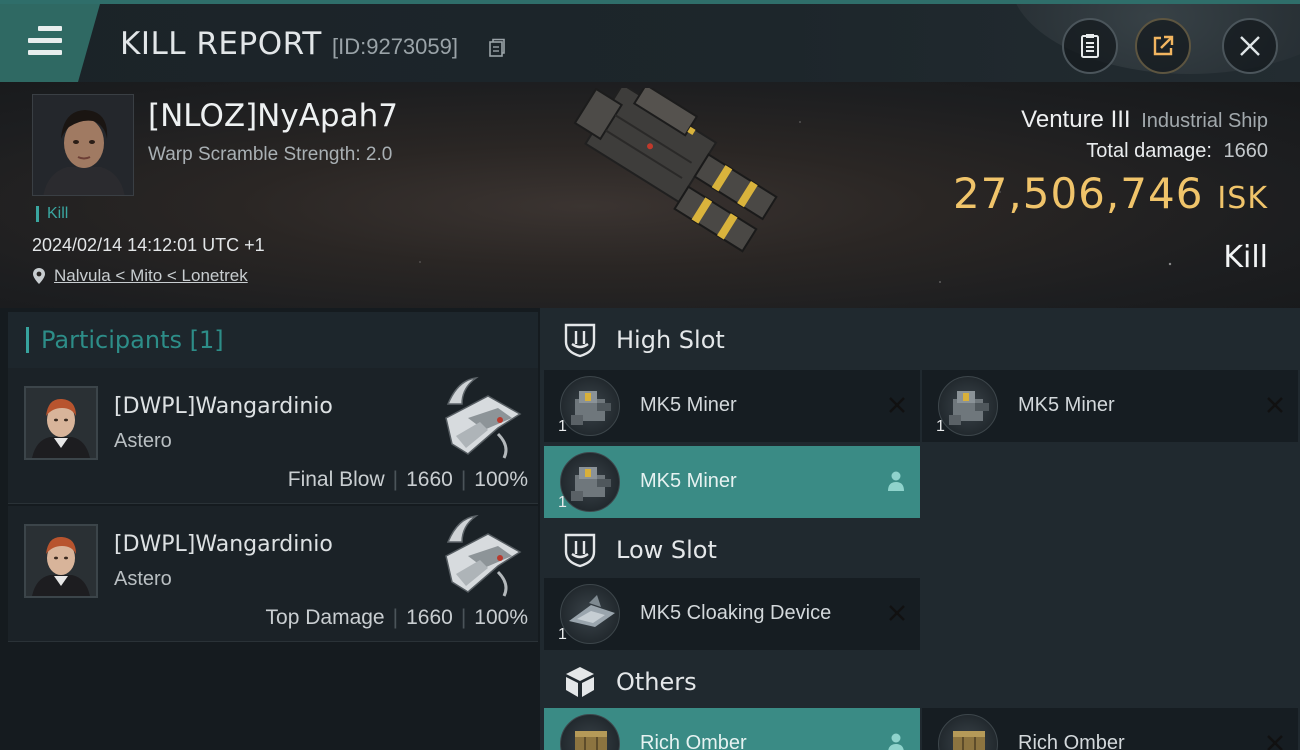  Describe the element at coordinates (396, 617) in the screenshot. I see `participant-stats: Top Damage | 1660 | 100%` at that location.